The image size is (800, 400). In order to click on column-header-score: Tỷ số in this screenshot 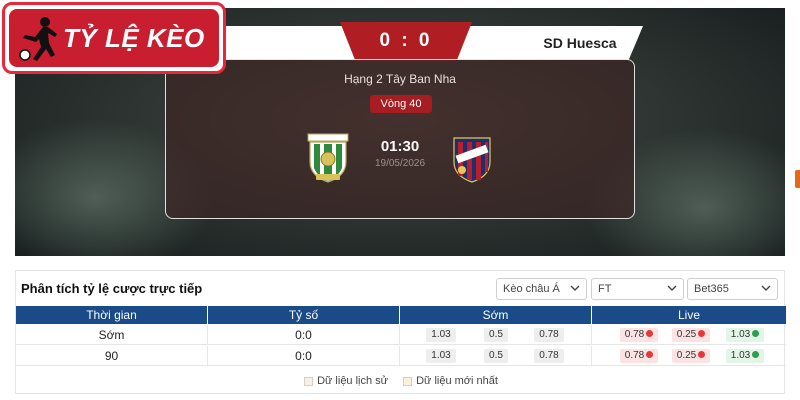, I will do `click(304, 315)`.